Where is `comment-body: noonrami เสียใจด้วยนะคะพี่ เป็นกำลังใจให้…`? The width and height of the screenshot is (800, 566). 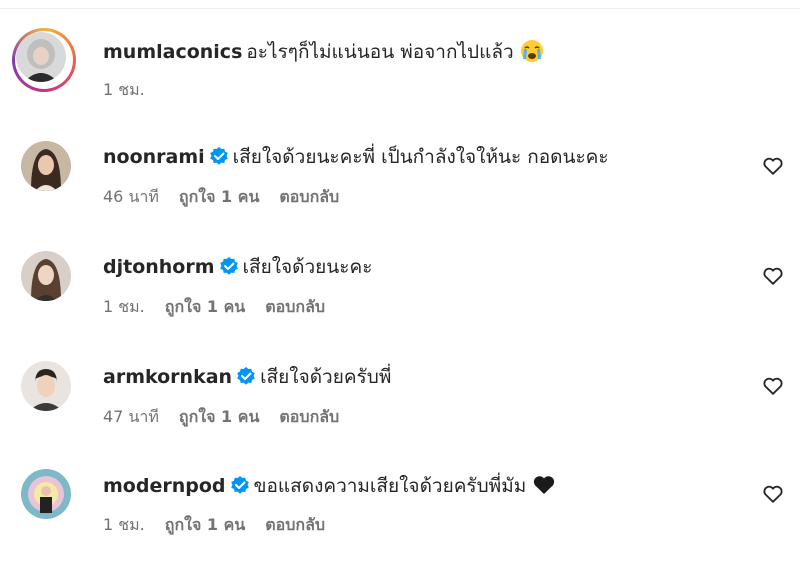 comment-body: noonrami เสียใจด้วยนะคะพี่ เป็นกำลังใจให้… is located at coordinates (356, 157).